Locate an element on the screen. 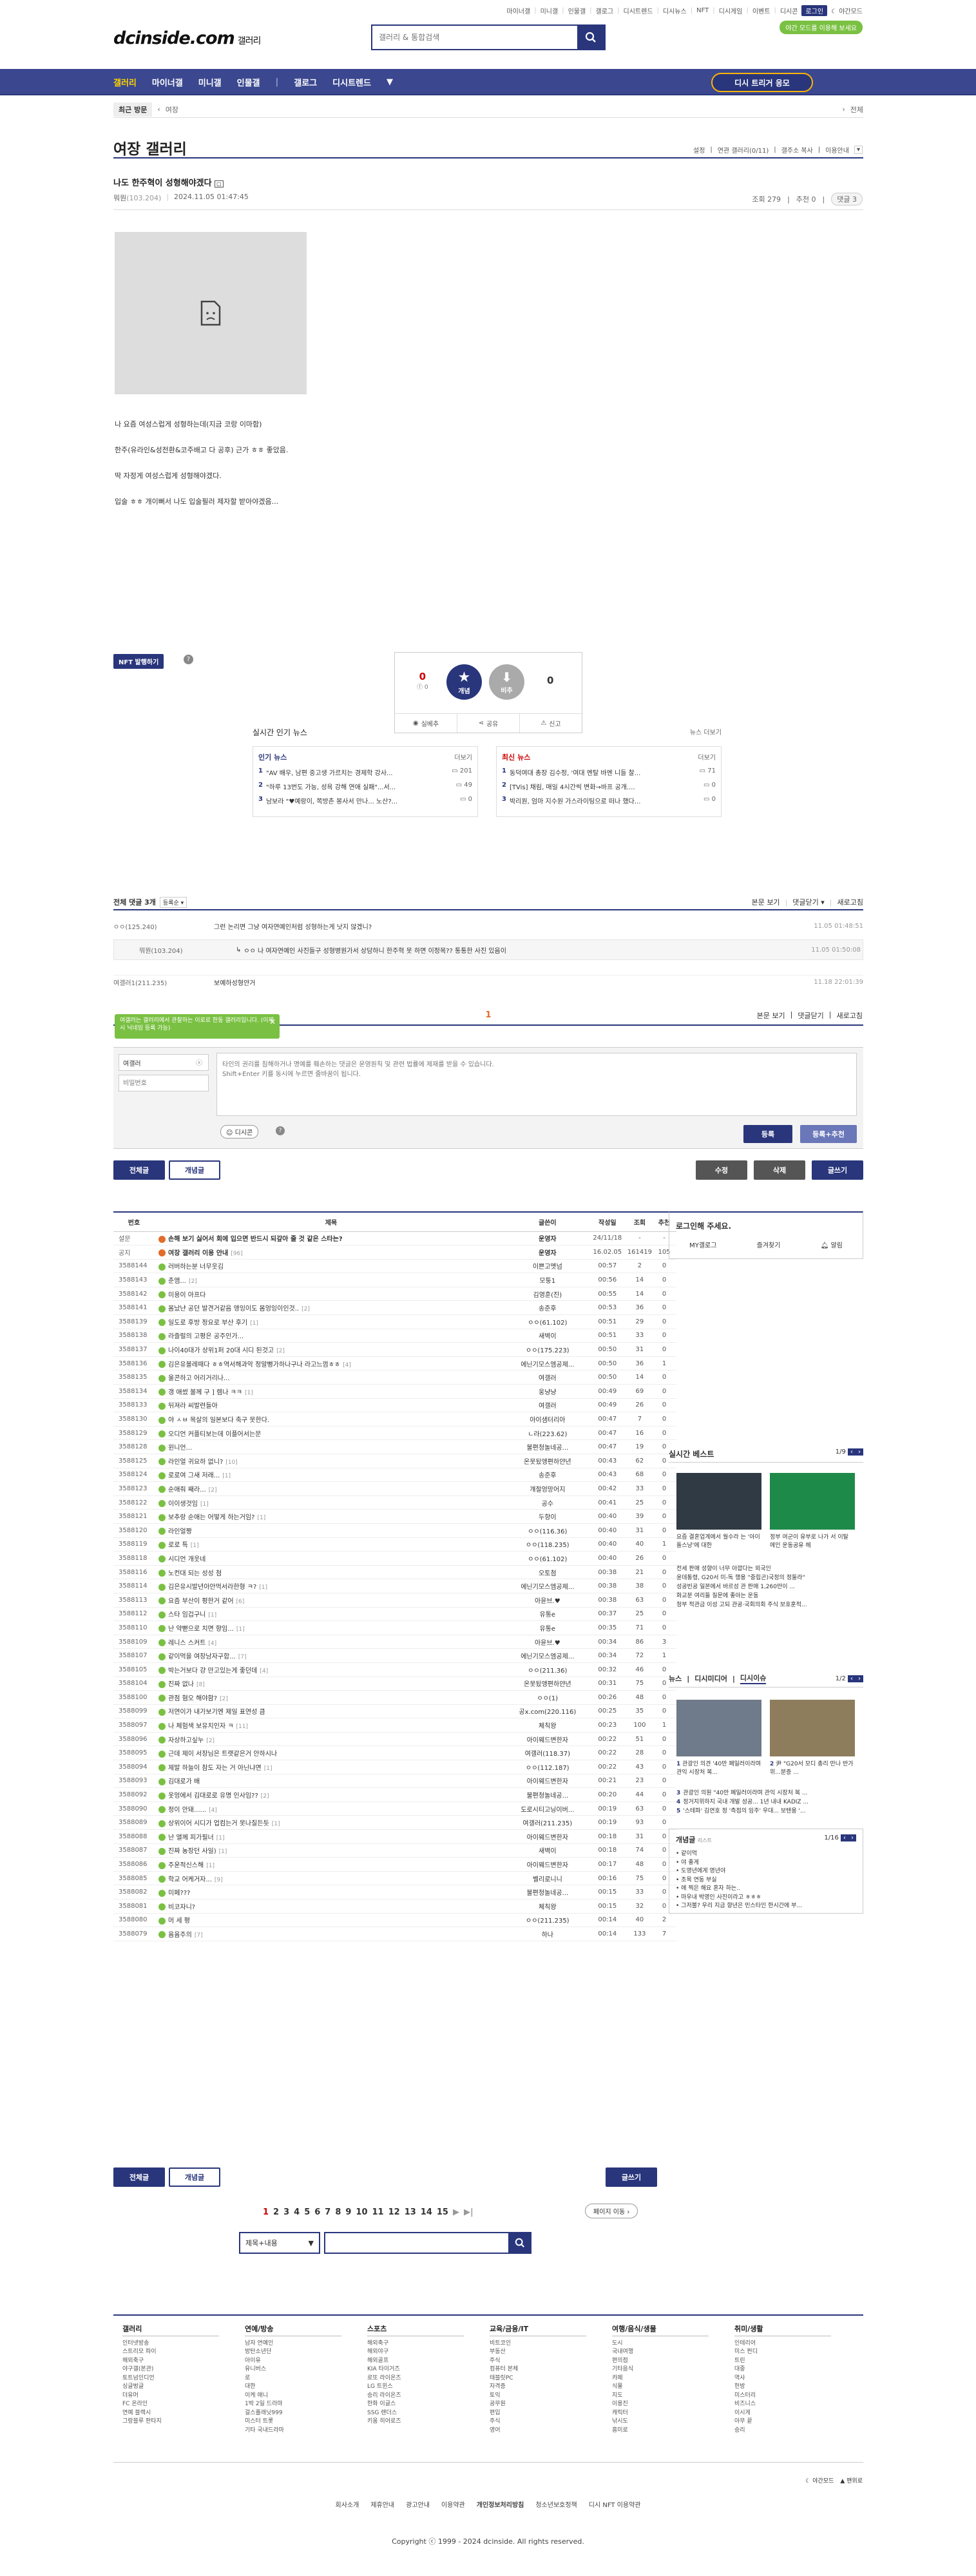  post-title-cell: 자상하고싶누 [2] is located at coordinates (331, 1740).